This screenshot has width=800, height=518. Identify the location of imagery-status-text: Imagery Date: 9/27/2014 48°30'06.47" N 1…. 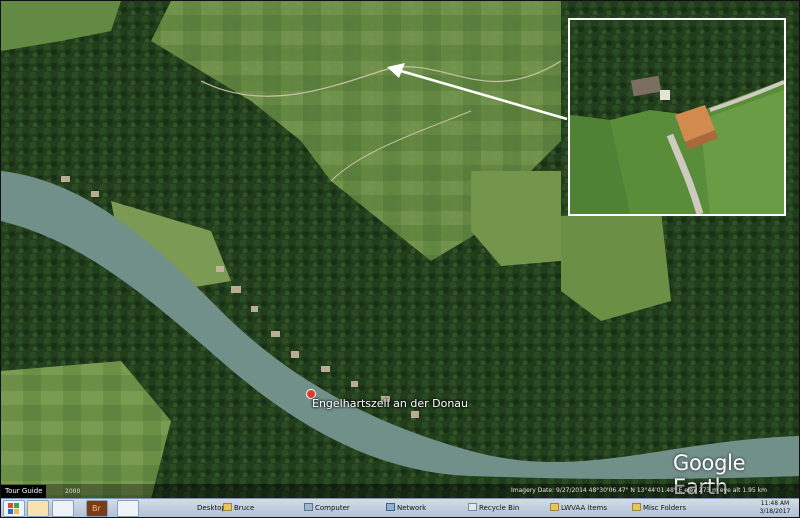
(639, 490).